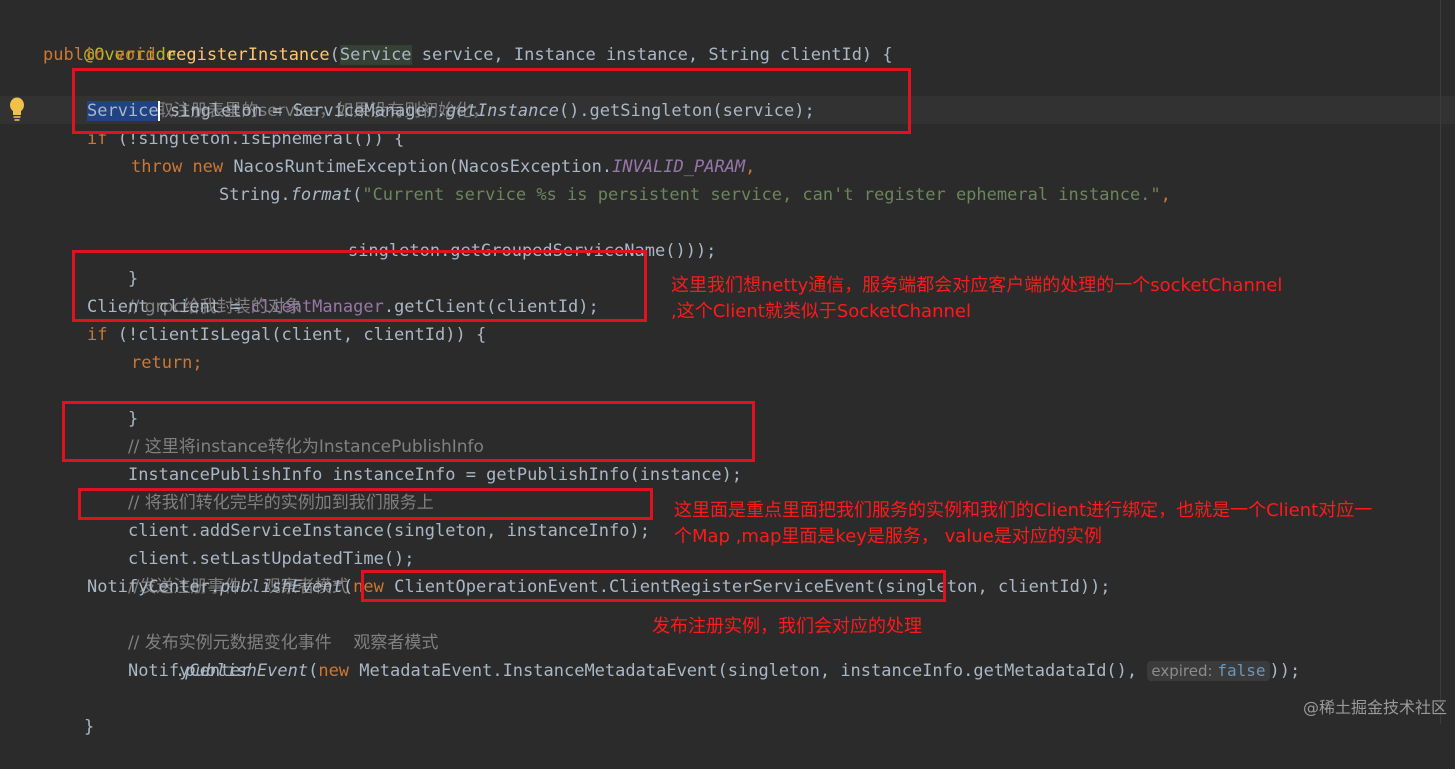 Image resolution: width=1455 pixels, height=769 pixels. I want to click on keyword-token: void, so click(135, 55).